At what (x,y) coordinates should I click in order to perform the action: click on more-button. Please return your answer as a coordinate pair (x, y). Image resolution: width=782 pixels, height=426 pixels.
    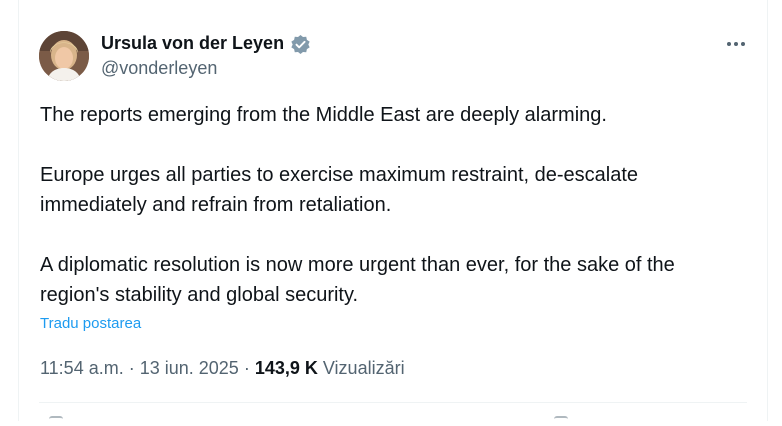
    Looking at the image, I should click on (736, 44).